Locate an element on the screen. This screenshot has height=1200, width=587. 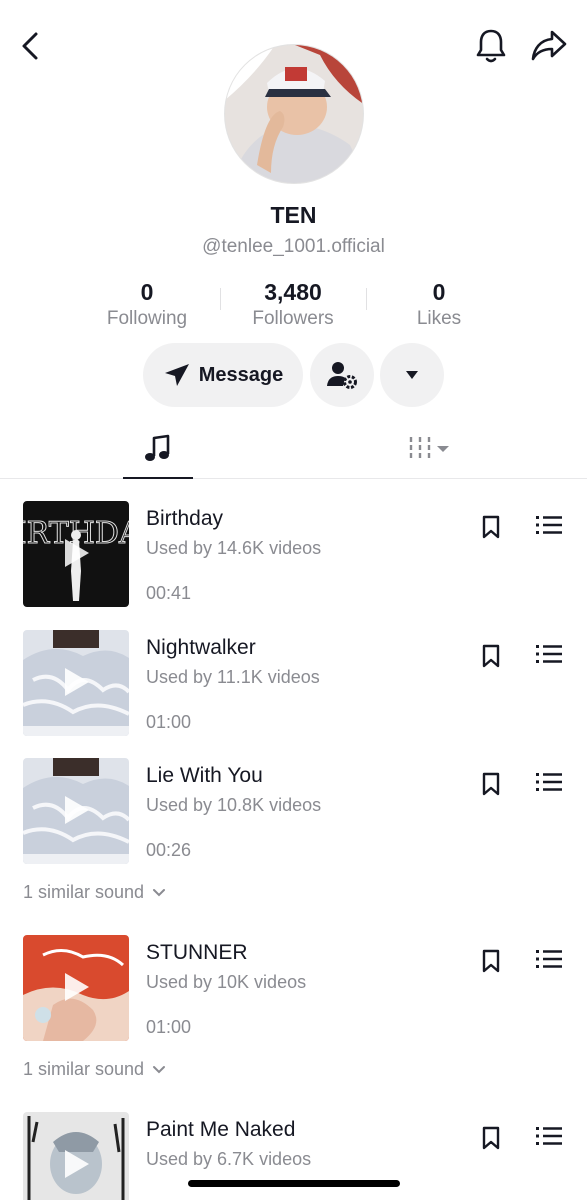
song-usage: Used by 6.7K videos is located at coordinates (229, 1159).